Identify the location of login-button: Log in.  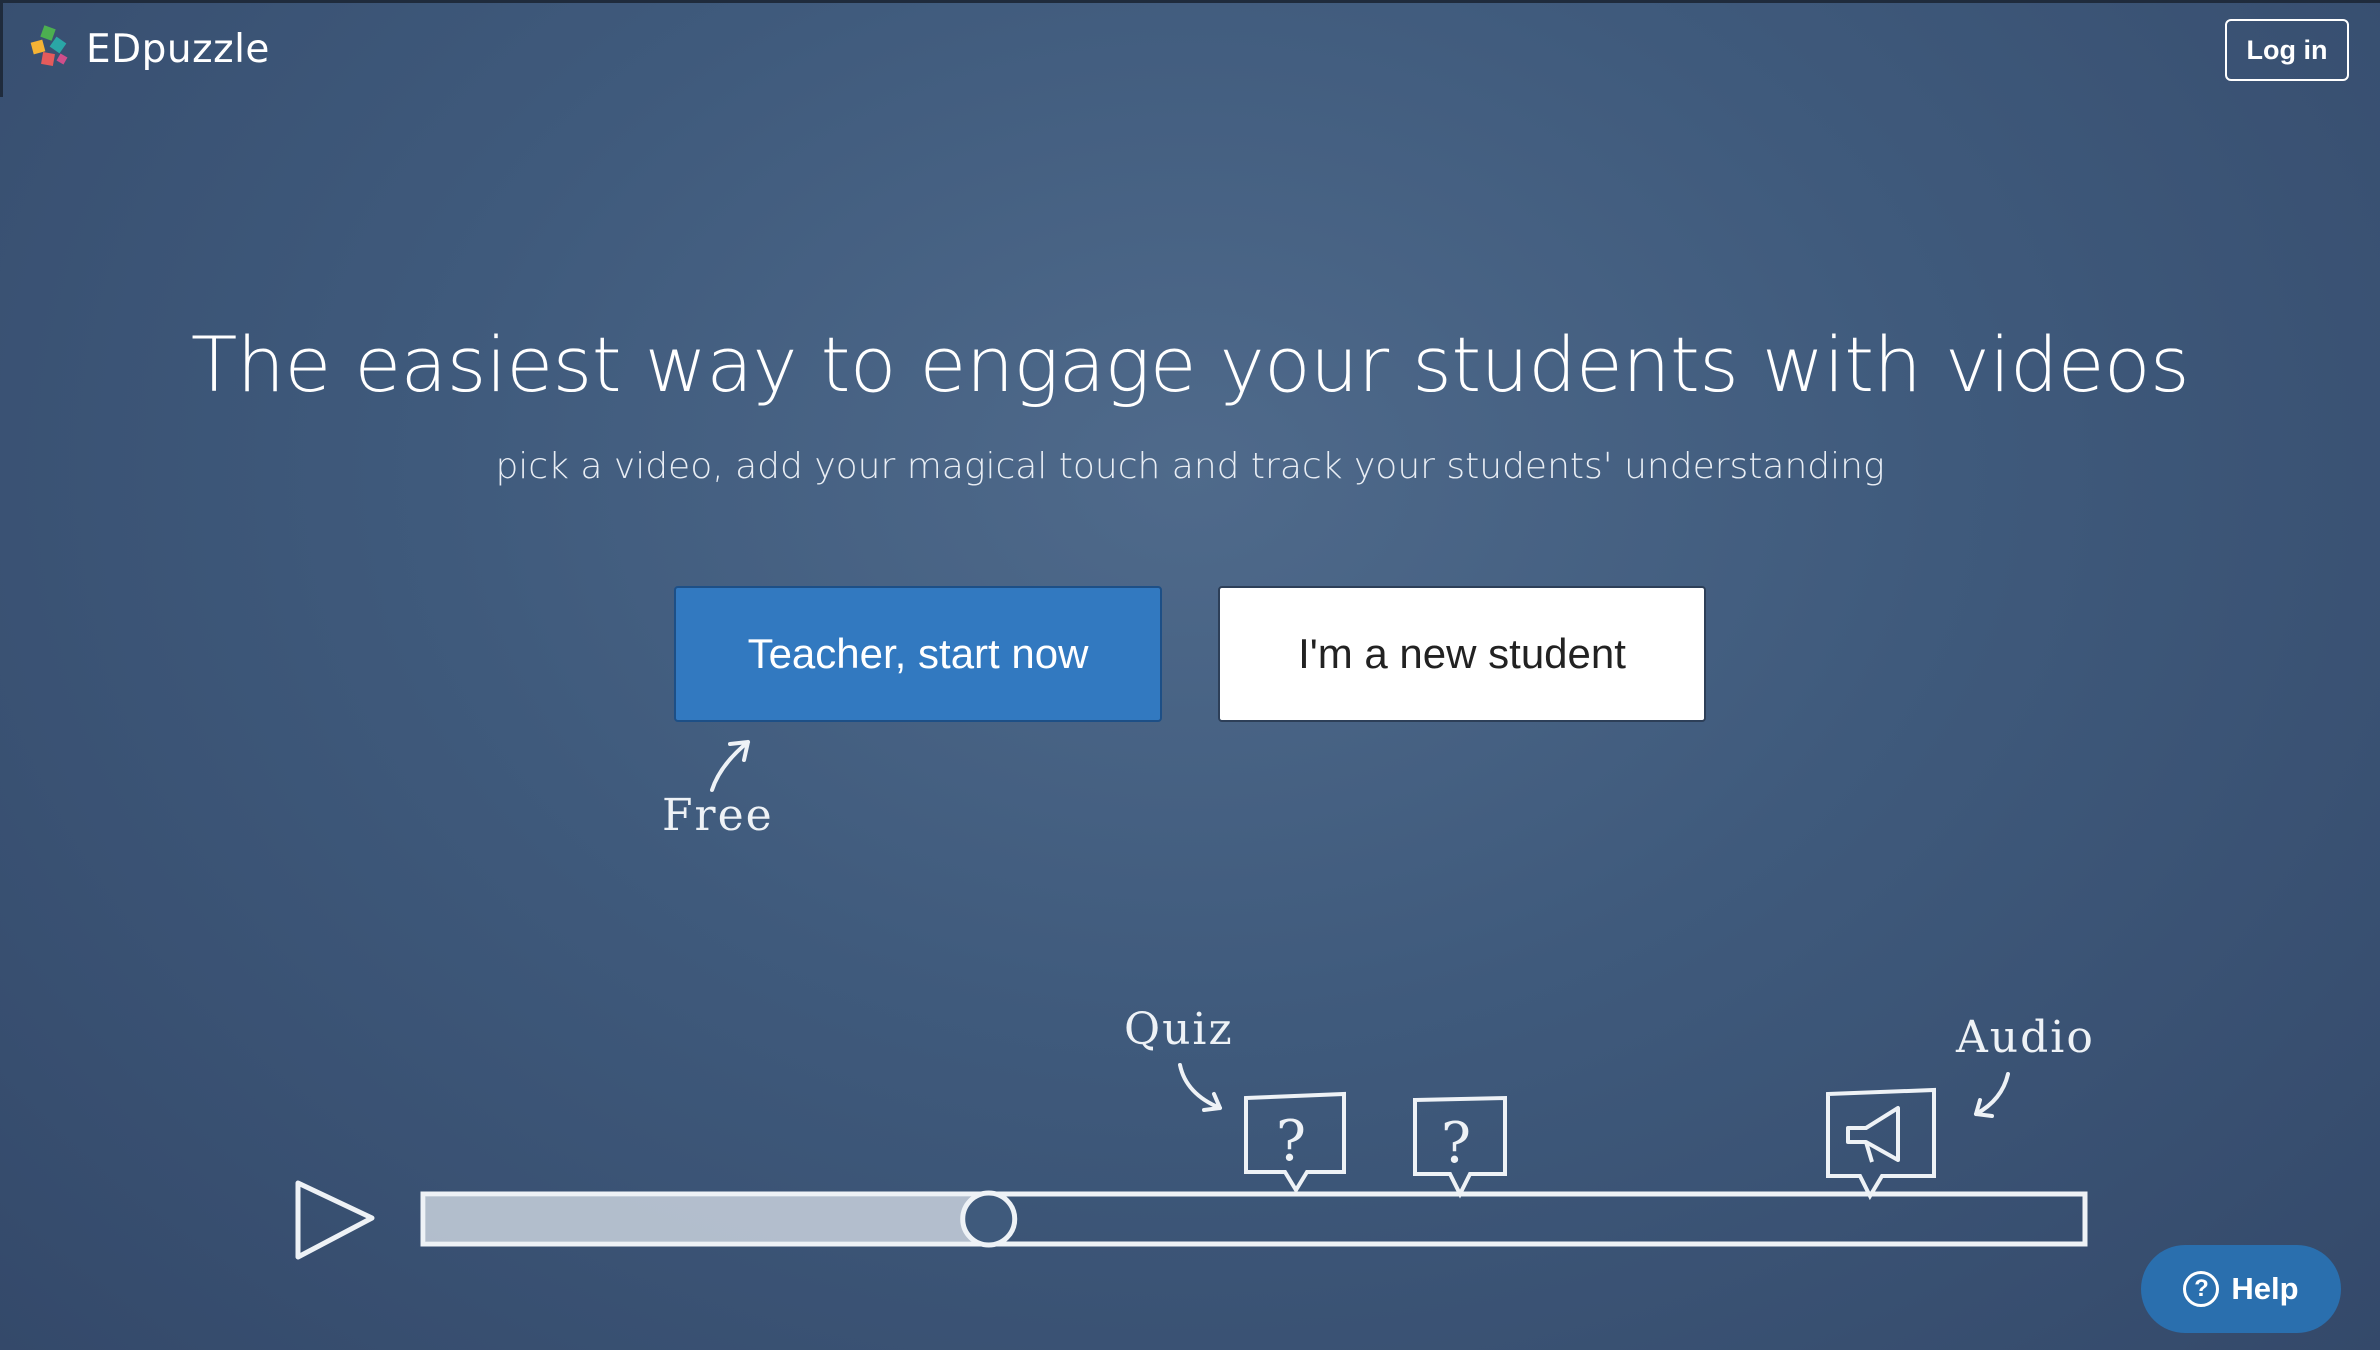
(2287, 50).